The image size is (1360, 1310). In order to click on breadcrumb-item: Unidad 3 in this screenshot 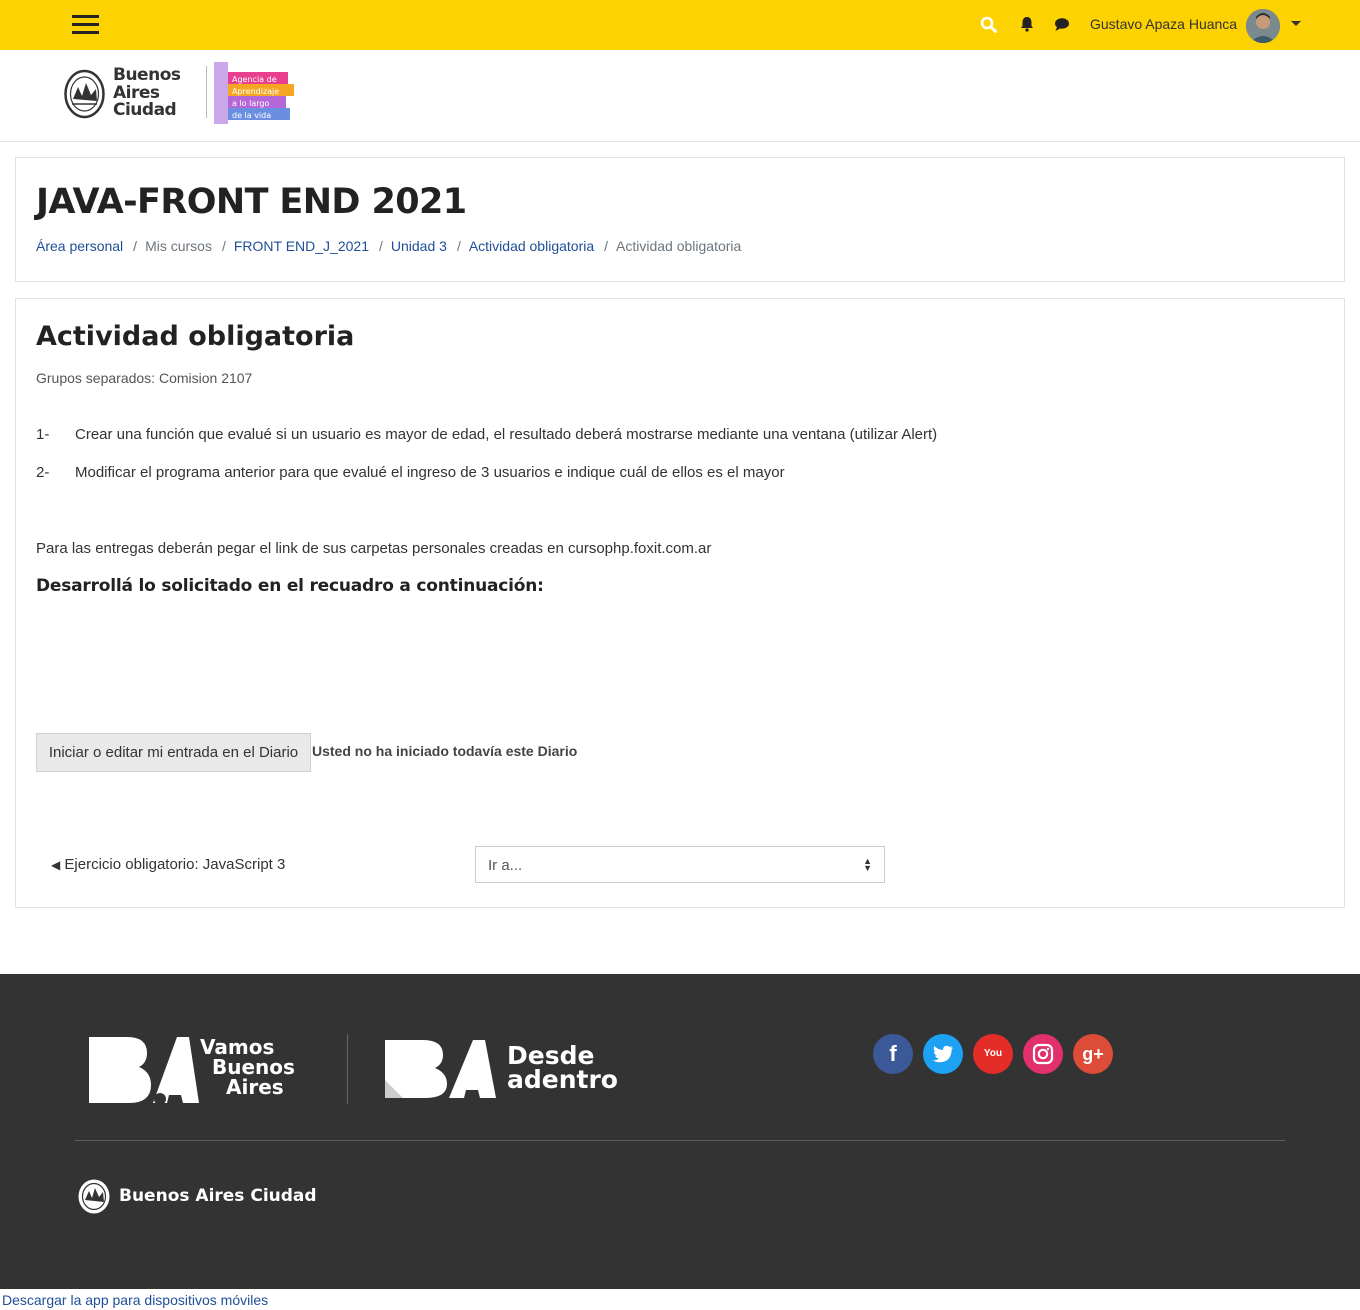, I will do `click(419, 246)`.